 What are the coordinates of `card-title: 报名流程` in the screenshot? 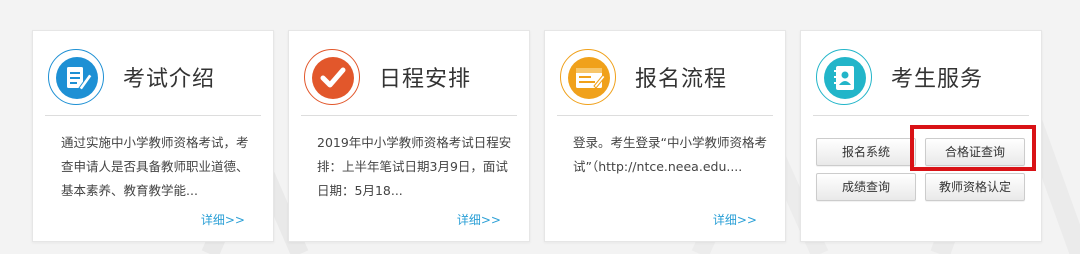 It's located at (681, 79).